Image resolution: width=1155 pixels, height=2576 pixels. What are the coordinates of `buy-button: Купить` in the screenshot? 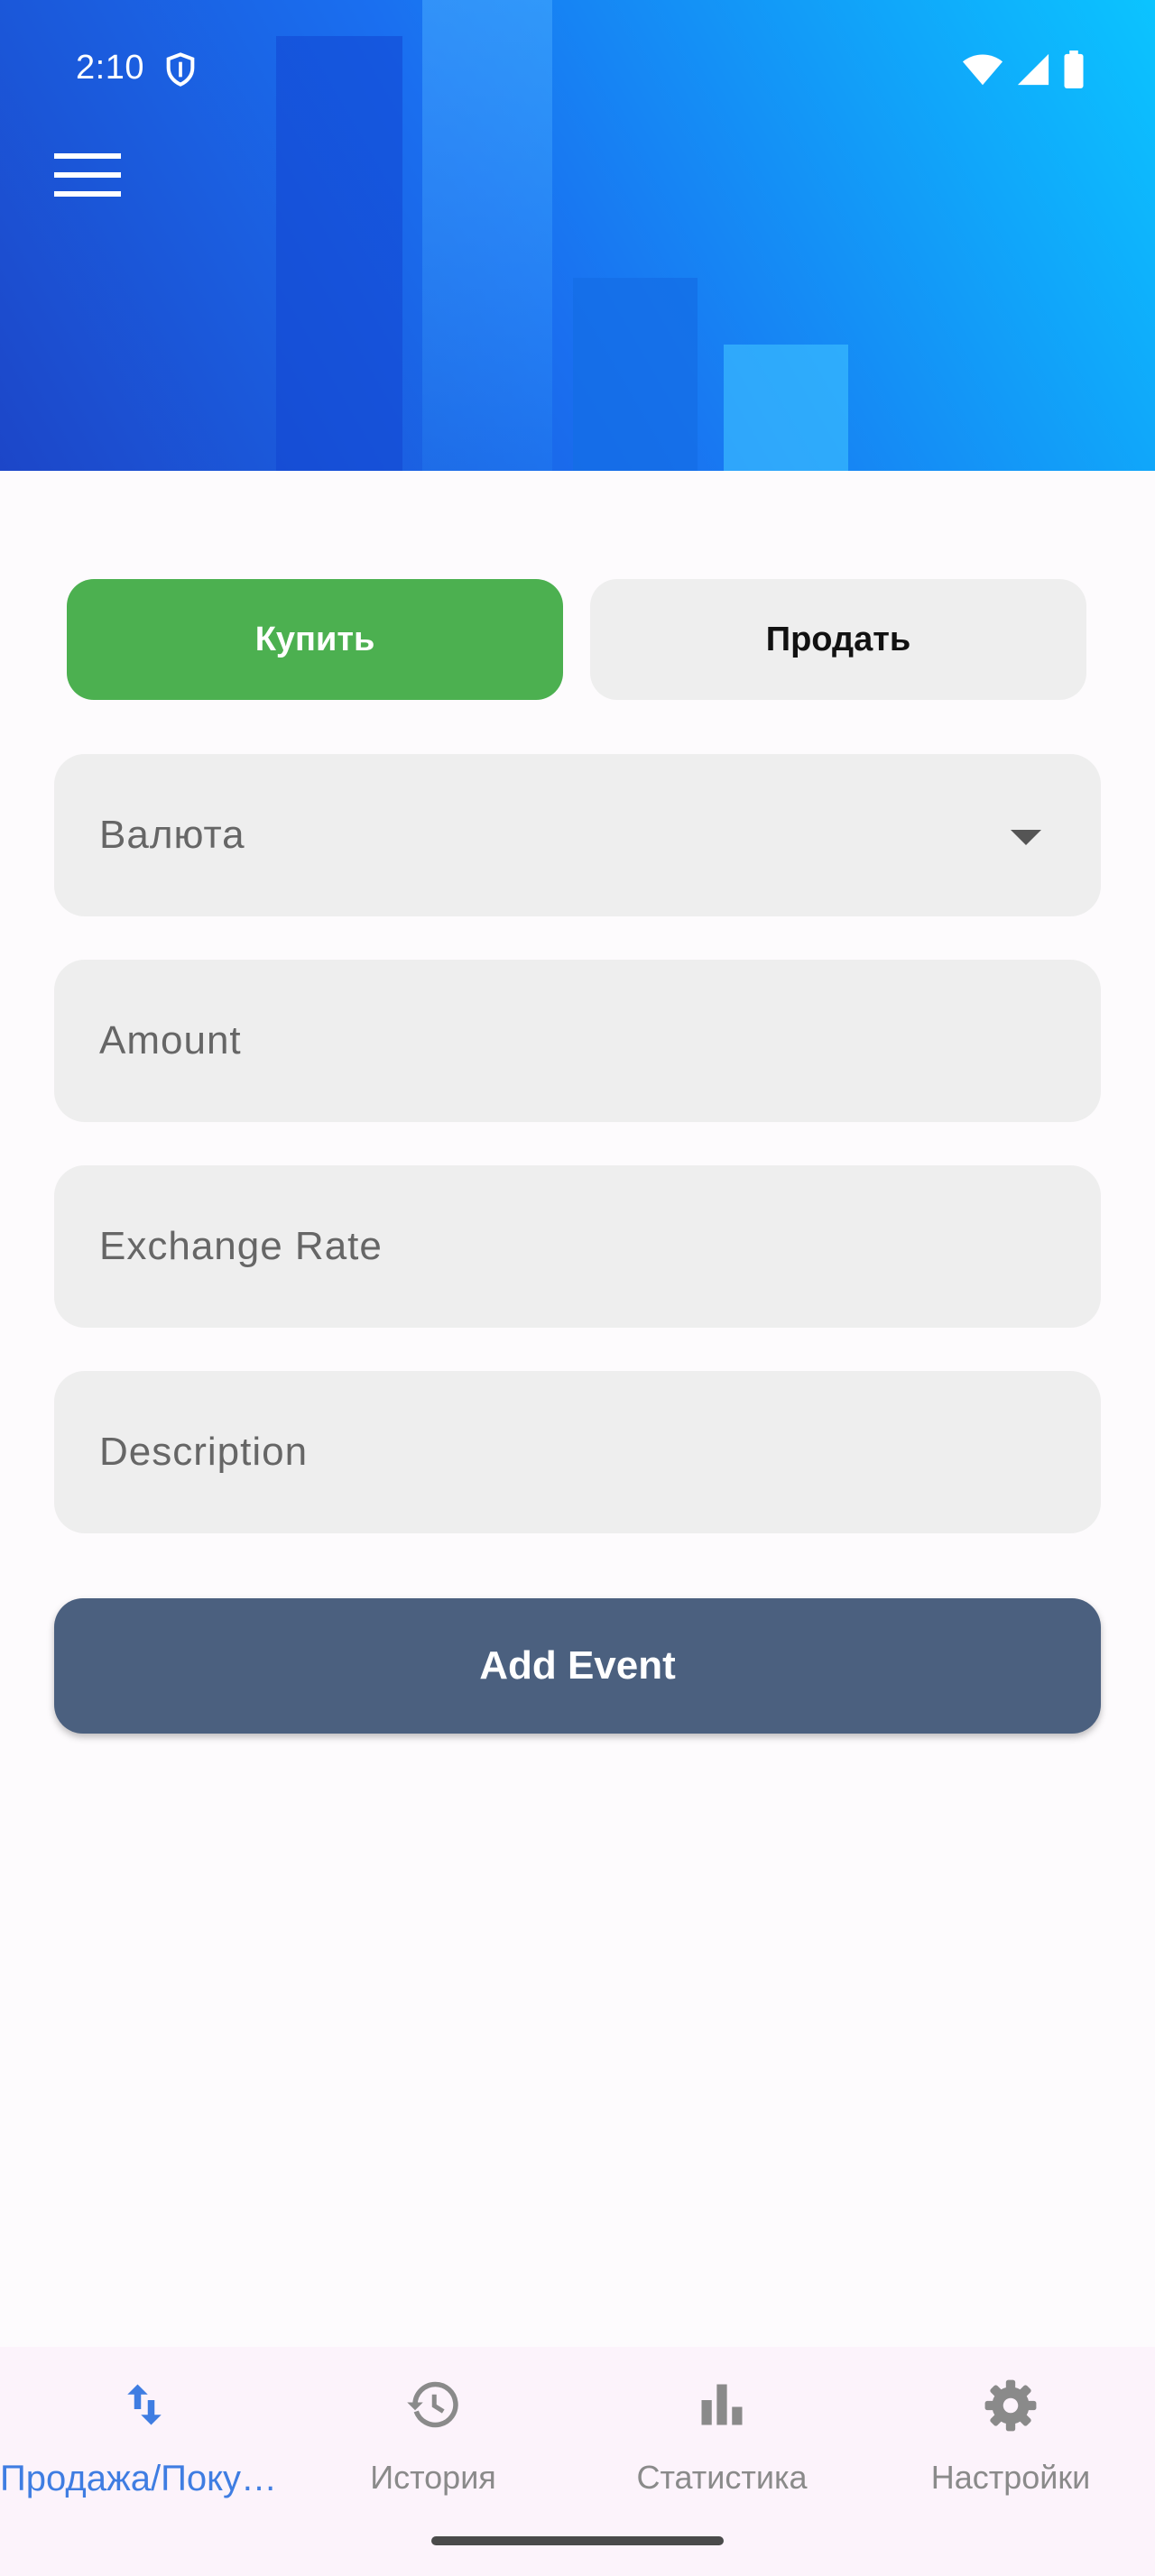 It's located at (315, 639).